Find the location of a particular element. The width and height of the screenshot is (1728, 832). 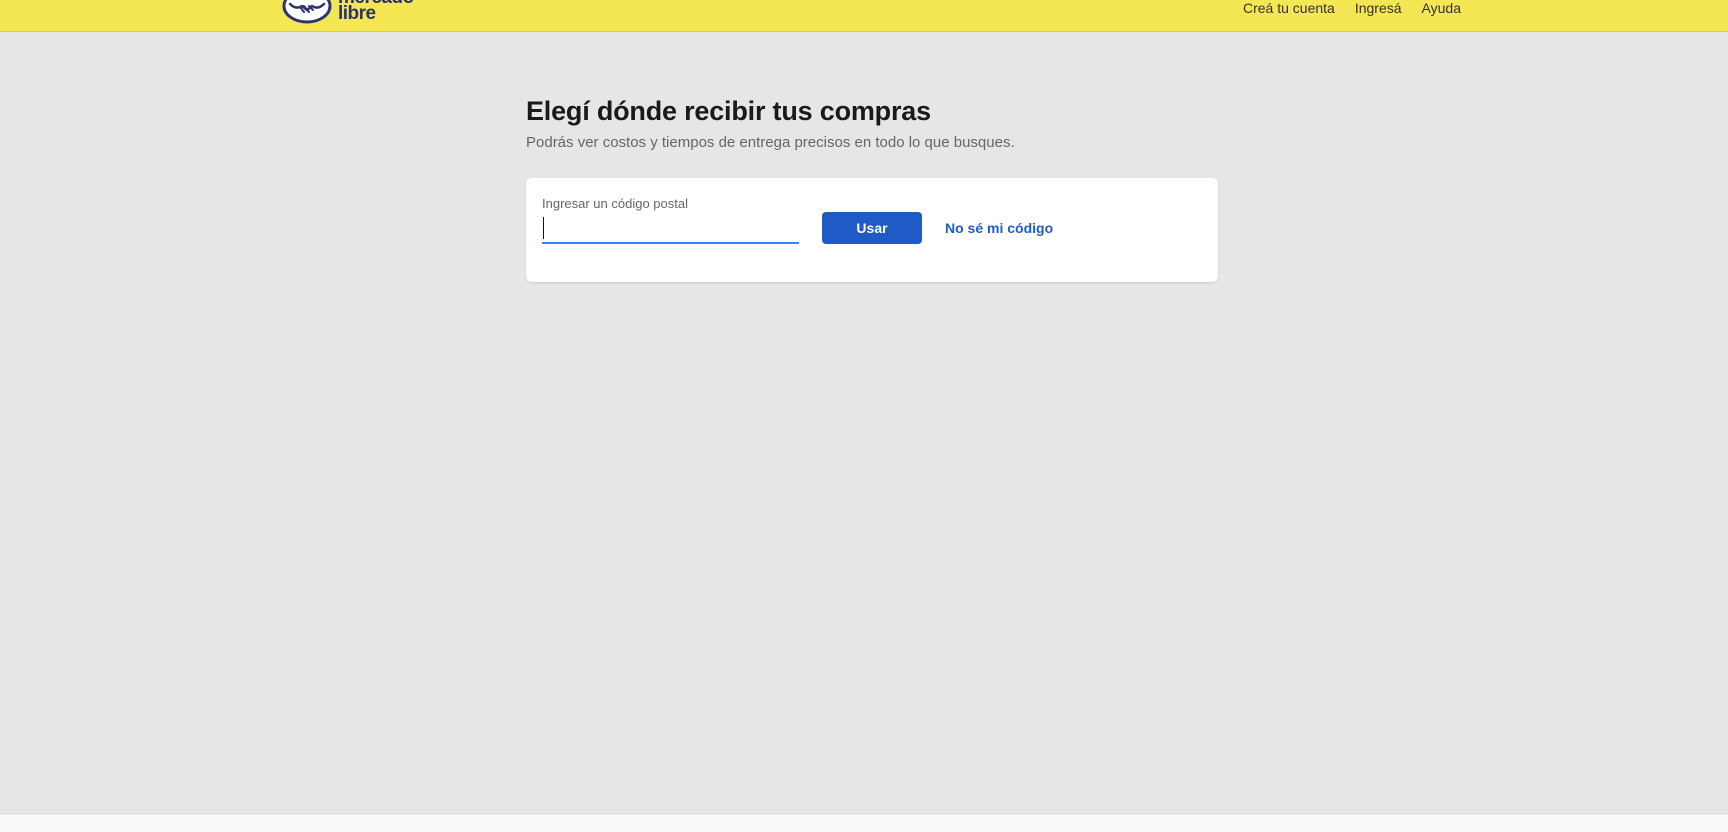

text-caret is located at coordinates (543, 228).